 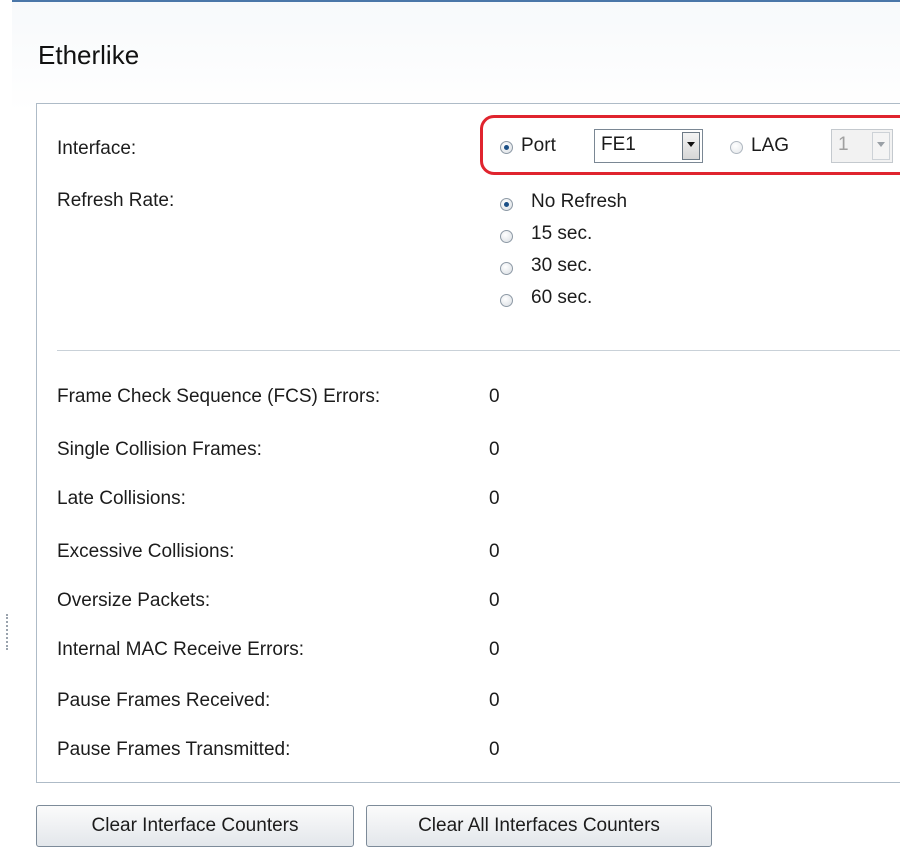 I want to click on counter-label: Pause Frames Transmitted:, so click(x=174, y=749).